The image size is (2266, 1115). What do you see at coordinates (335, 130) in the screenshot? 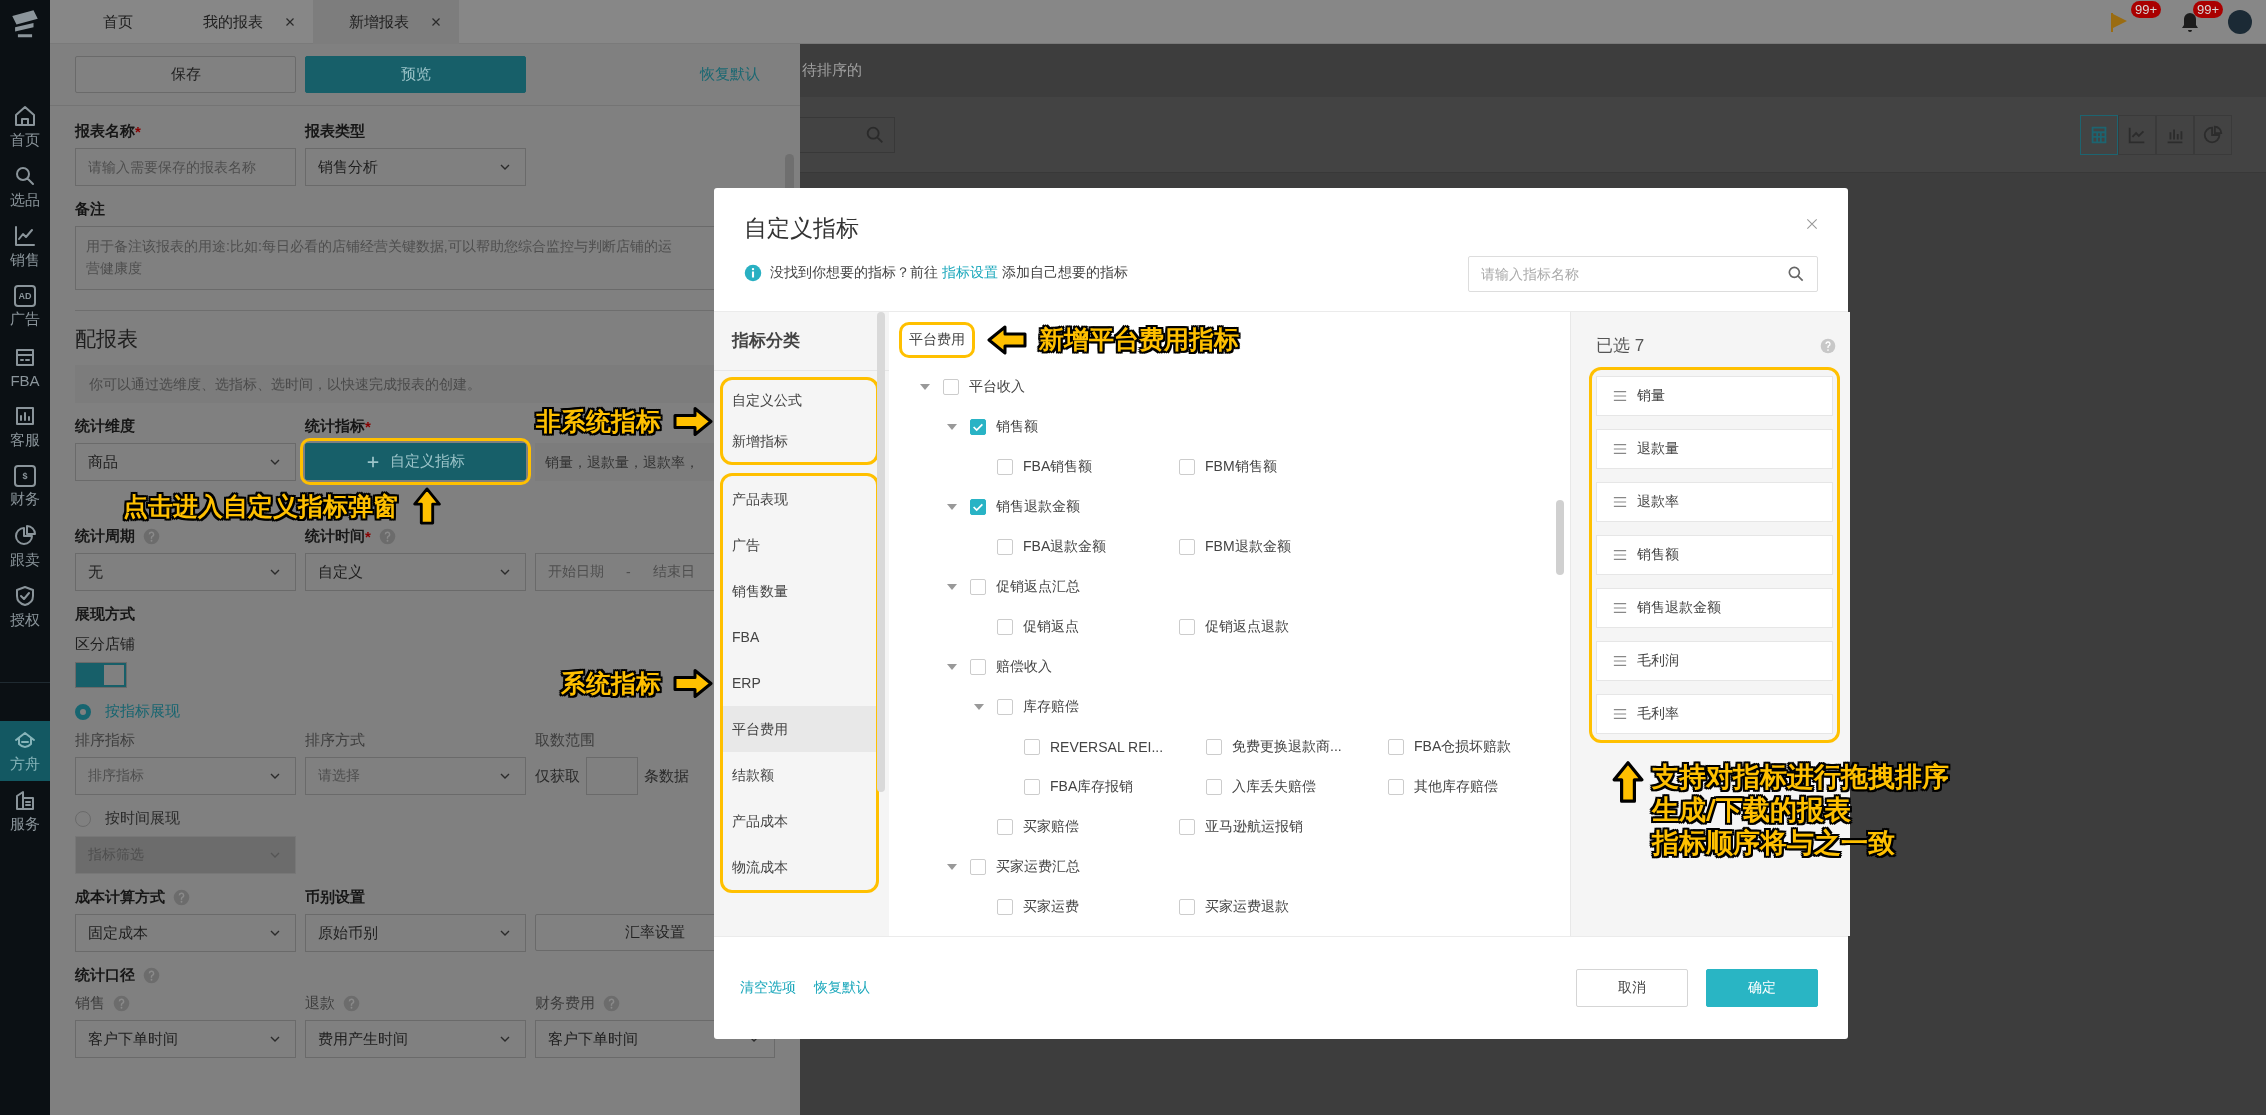
I see `field-label: 报表类型` at bounding box center [335, 130].